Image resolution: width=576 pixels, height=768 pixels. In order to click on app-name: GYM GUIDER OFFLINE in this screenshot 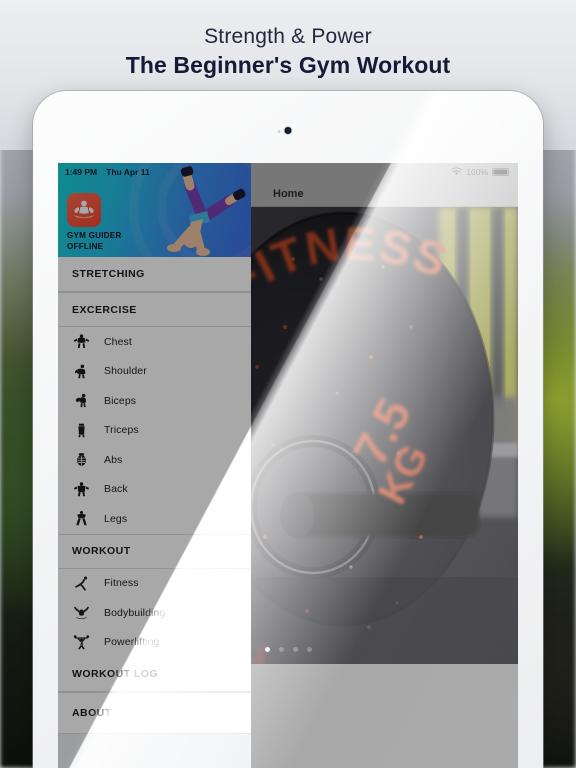, I will do `click(94, 241)`.